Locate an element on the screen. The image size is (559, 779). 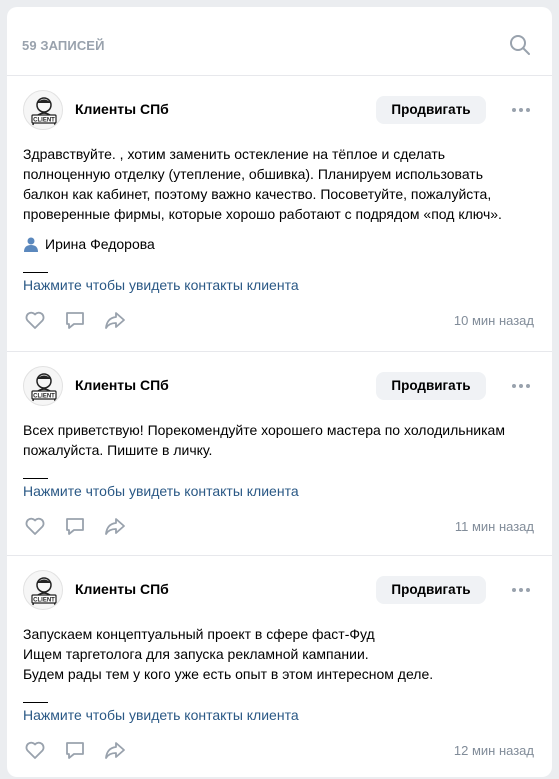
post-actions: 10 мин назад is located at coordinates (279, 320).